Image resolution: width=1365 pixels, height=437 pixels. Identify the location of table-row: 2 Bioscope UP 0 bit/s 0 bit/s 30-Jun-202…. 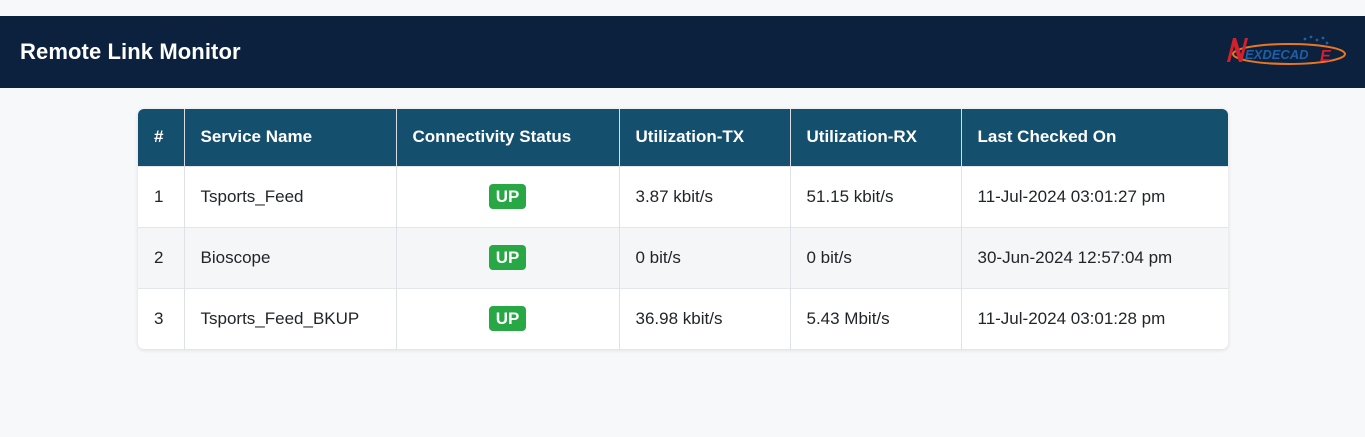
(683, 257).